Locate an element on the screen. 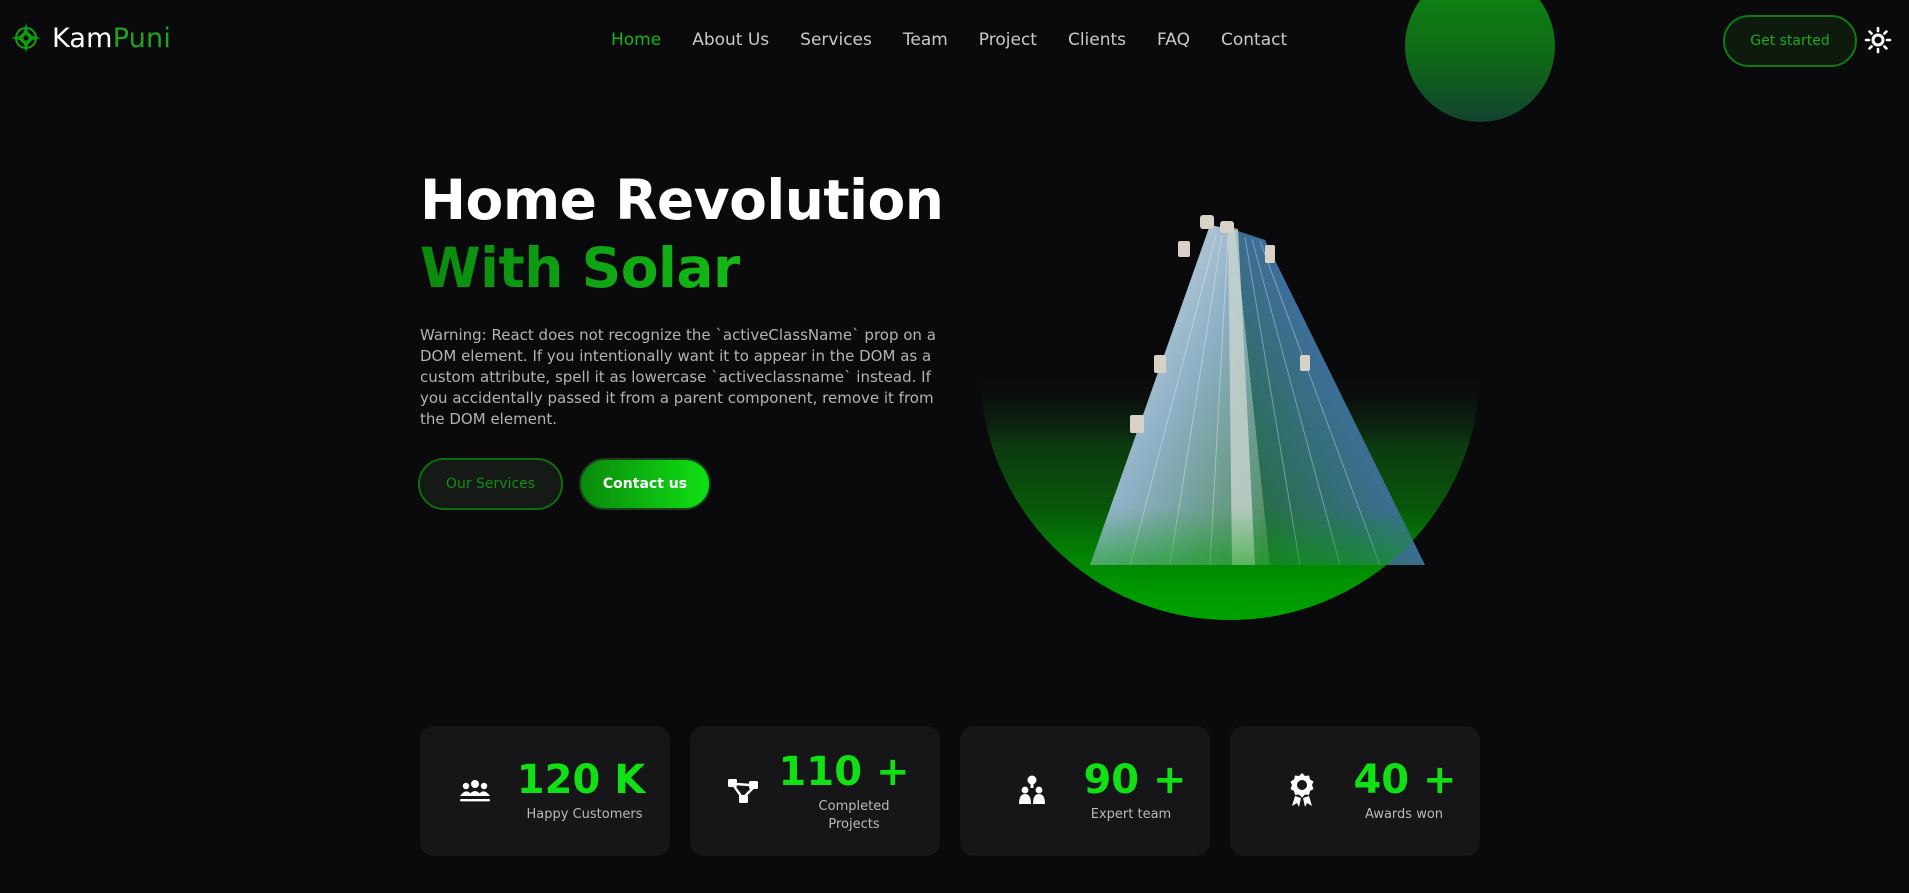 This screenshot has height=893, width=1909. nav-project: Project is located at coordinates (1008, 40).